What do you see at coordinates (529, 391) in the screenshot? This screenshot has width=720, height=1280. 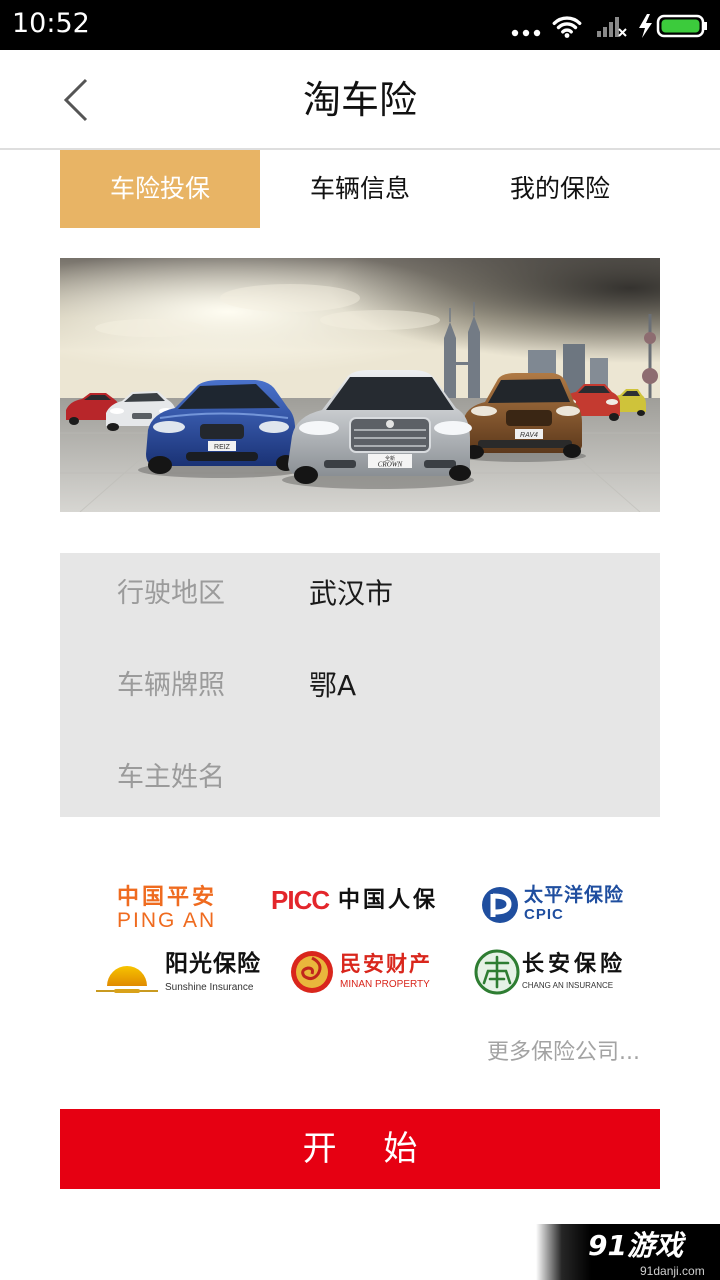 I see `car-windshield` at bounding box center [529, 391].